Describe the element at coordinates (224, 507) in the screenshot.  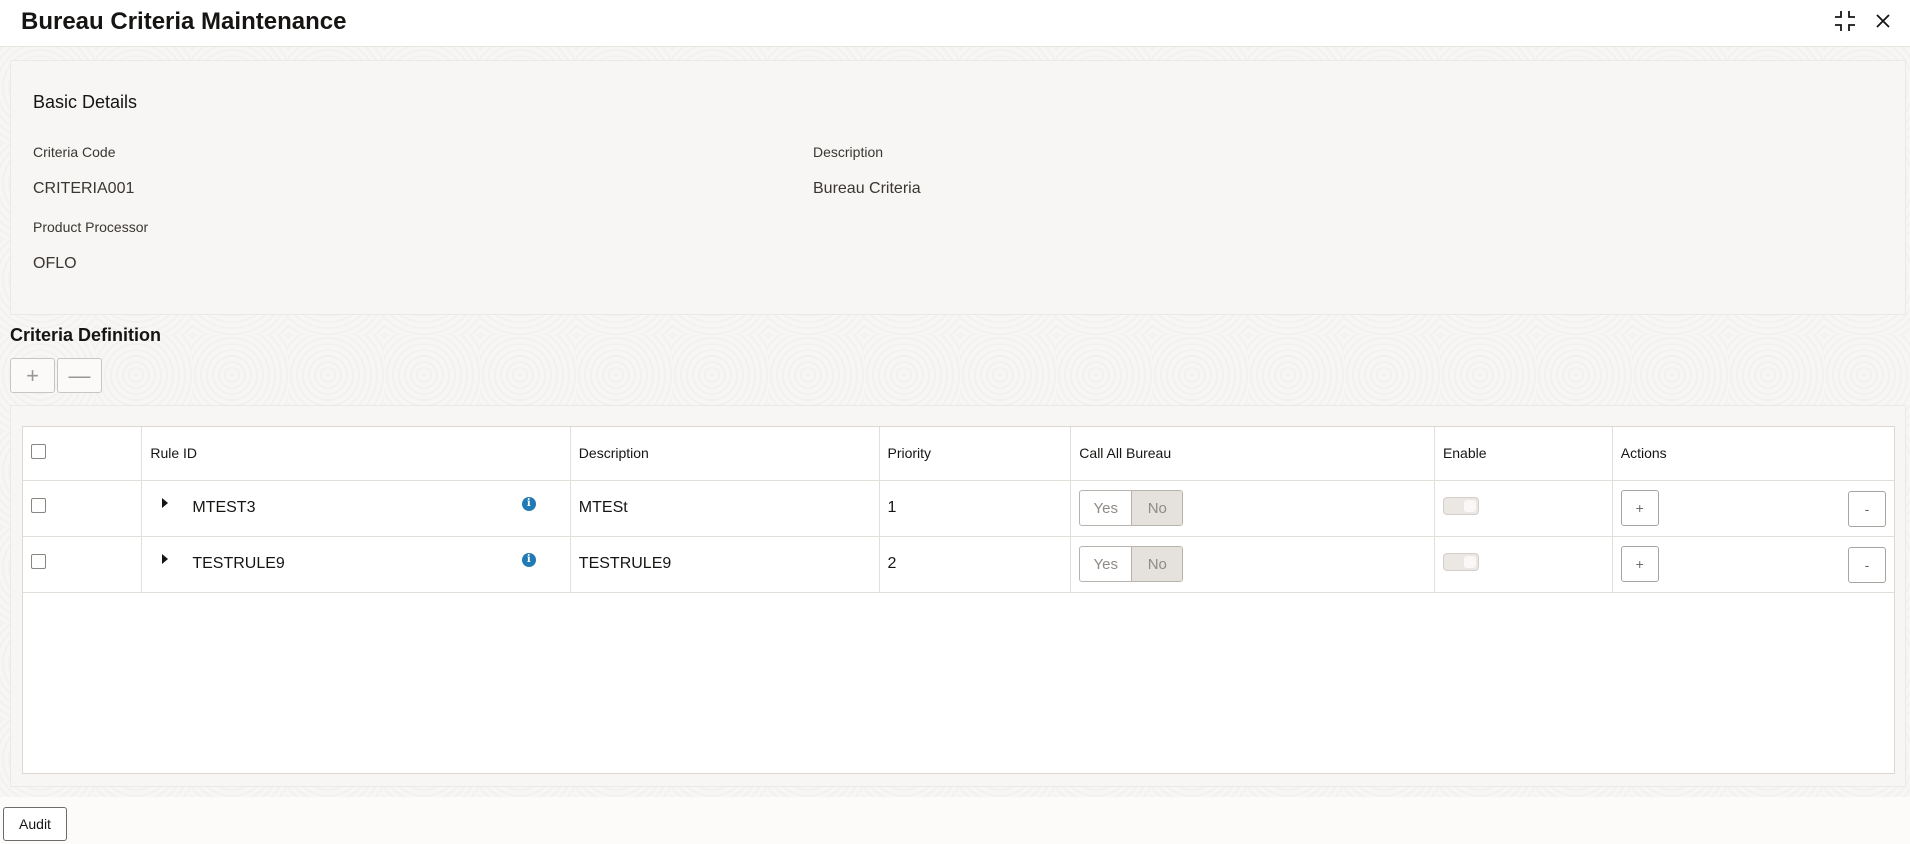
I see `rule-id: MTEST3` at that location.